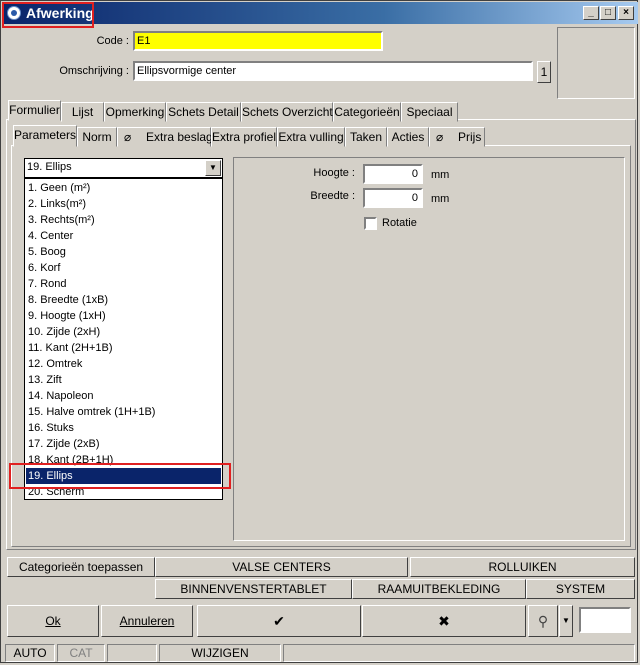 This screenshot has height=665, width=640. What do you see at coordinates (123, 380) in the screenshot?
I see `list-item: 13. Zift` at bounding box center [123, 380].